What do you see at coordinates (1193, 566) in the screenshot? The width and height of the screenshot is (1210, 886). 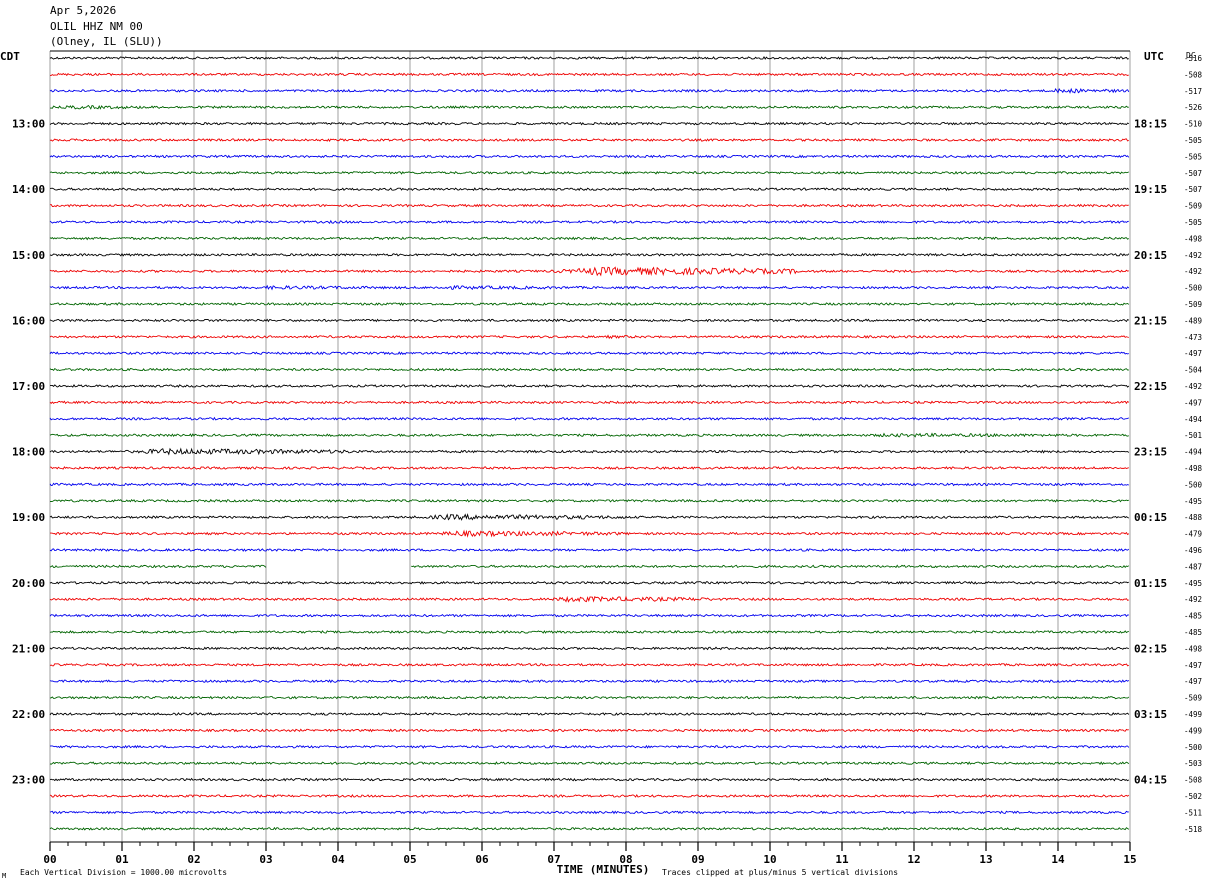 I see `dc-offset-label: -487` at bounding box center [1193, 566].